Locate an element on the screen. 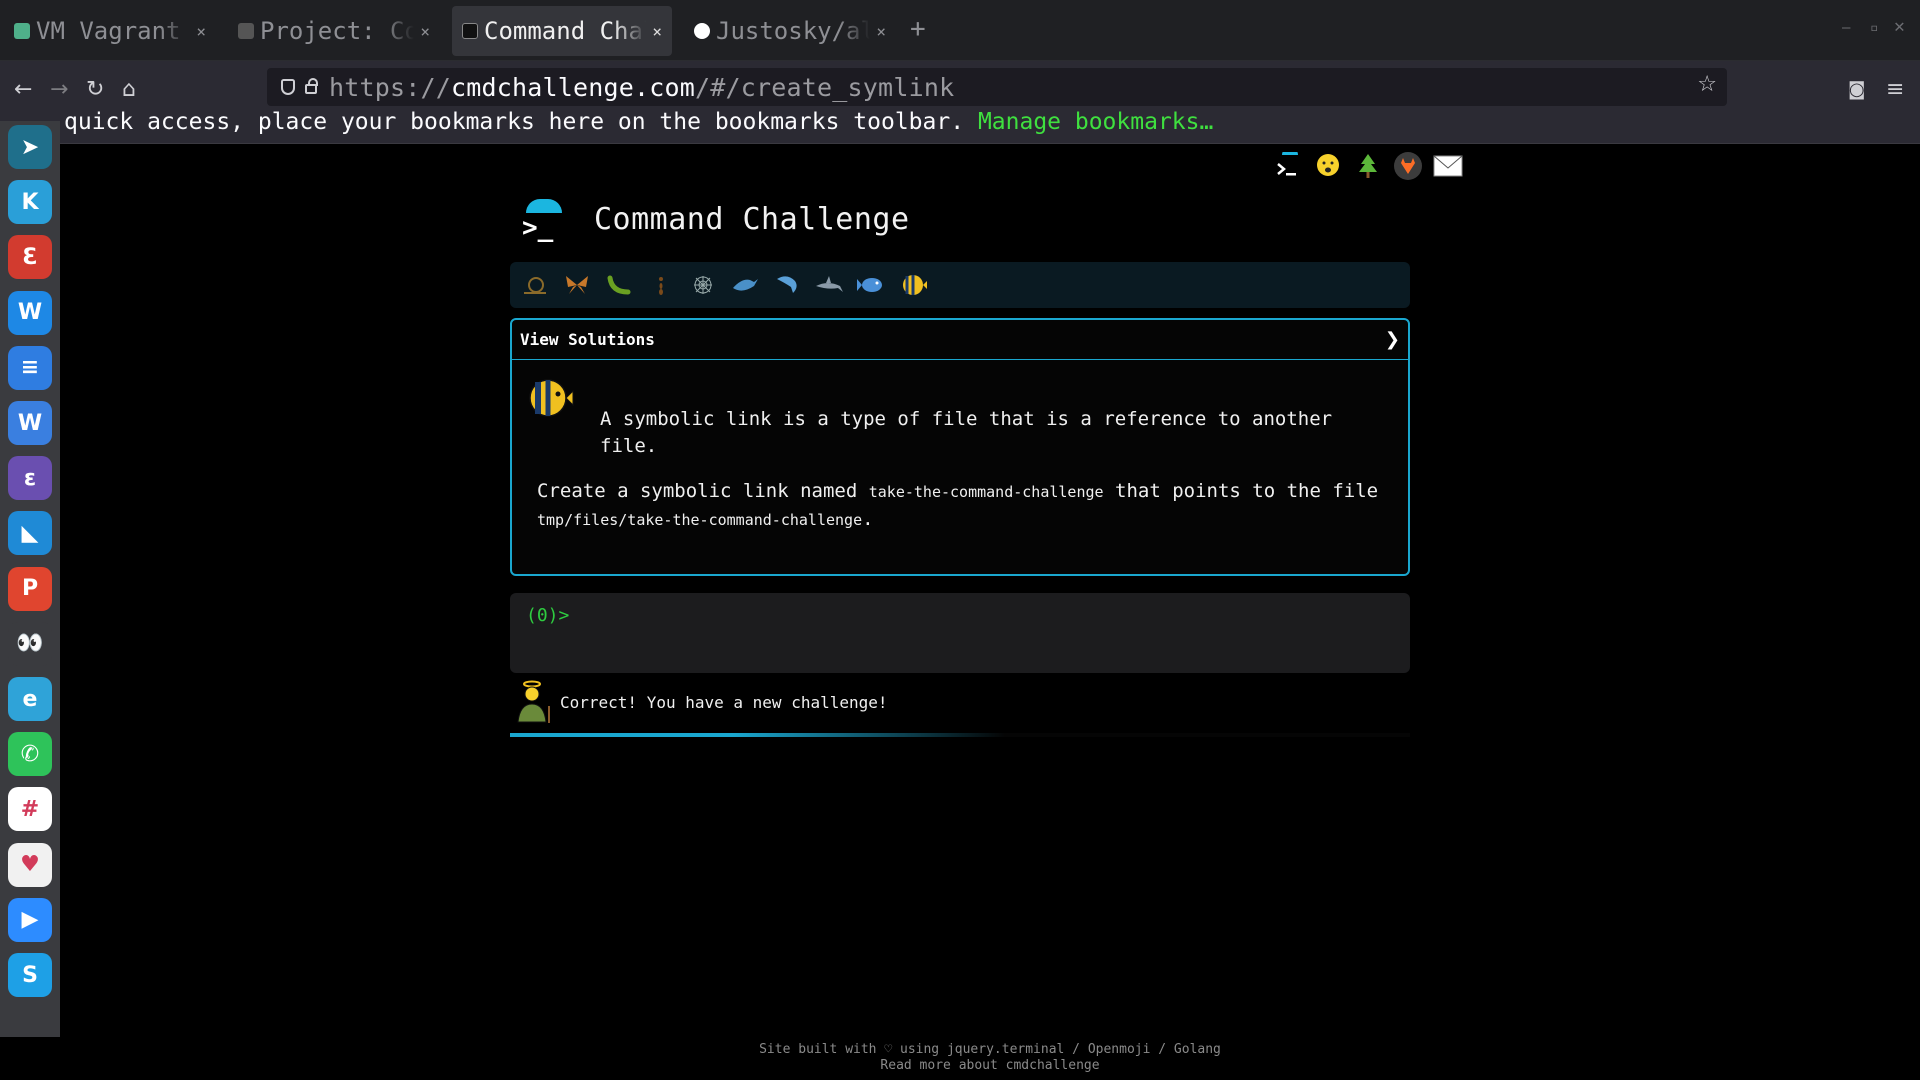 The height and width of the screenshot is (1080, 1920). dock-app-10-icon: 👀 is located at coordinates (30, 643).